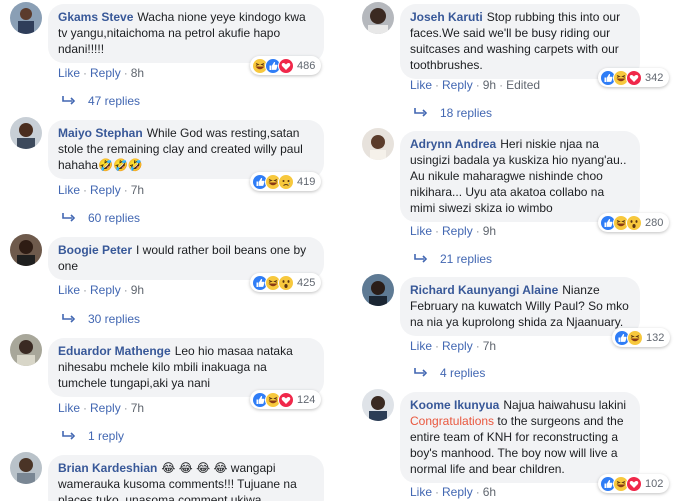 The image size is (700, 501). I want to click on comment-author: Maiyo Stephan, so click(100, 133).